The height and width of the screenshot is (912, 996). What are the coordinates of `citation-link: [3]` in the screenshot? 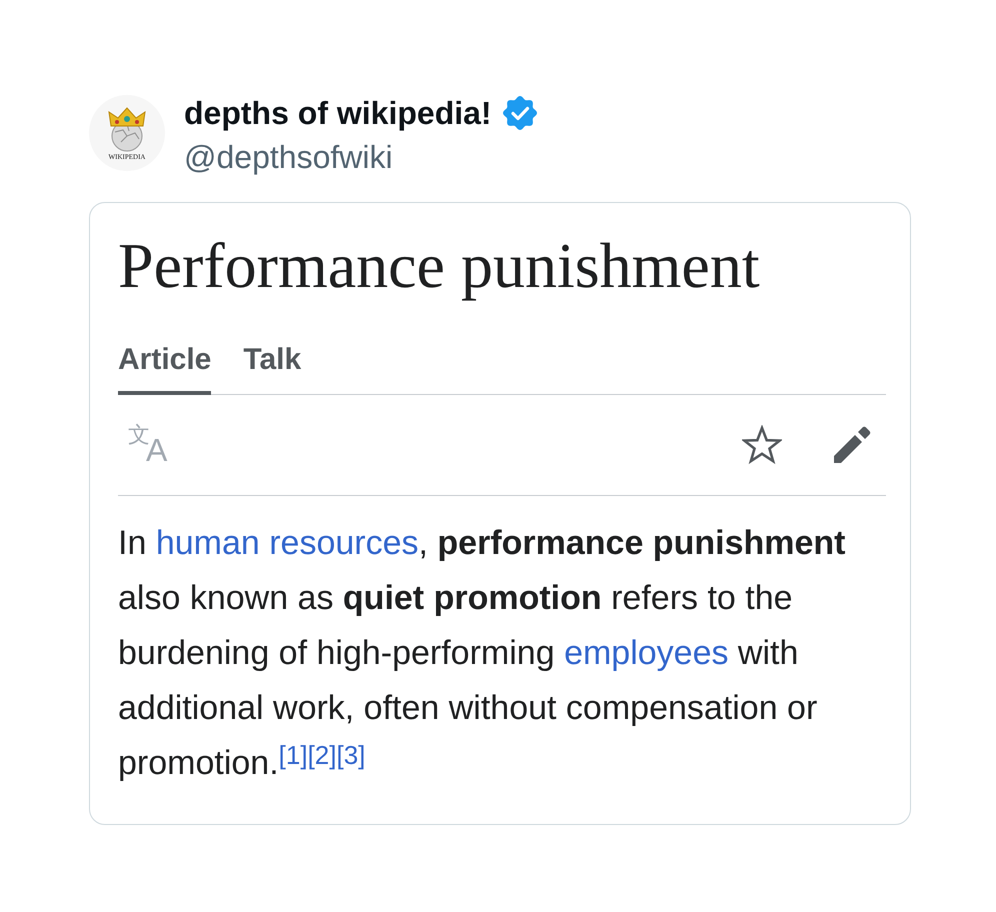 It's located at (351, 755).